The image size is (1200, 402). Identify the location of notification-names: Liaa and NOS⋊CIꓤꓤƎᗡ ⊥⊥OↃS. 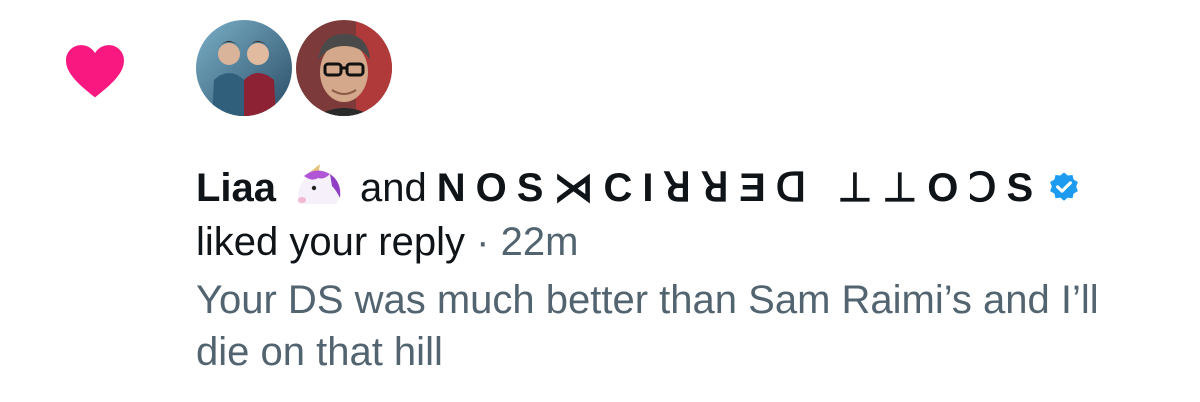
(691, 188).